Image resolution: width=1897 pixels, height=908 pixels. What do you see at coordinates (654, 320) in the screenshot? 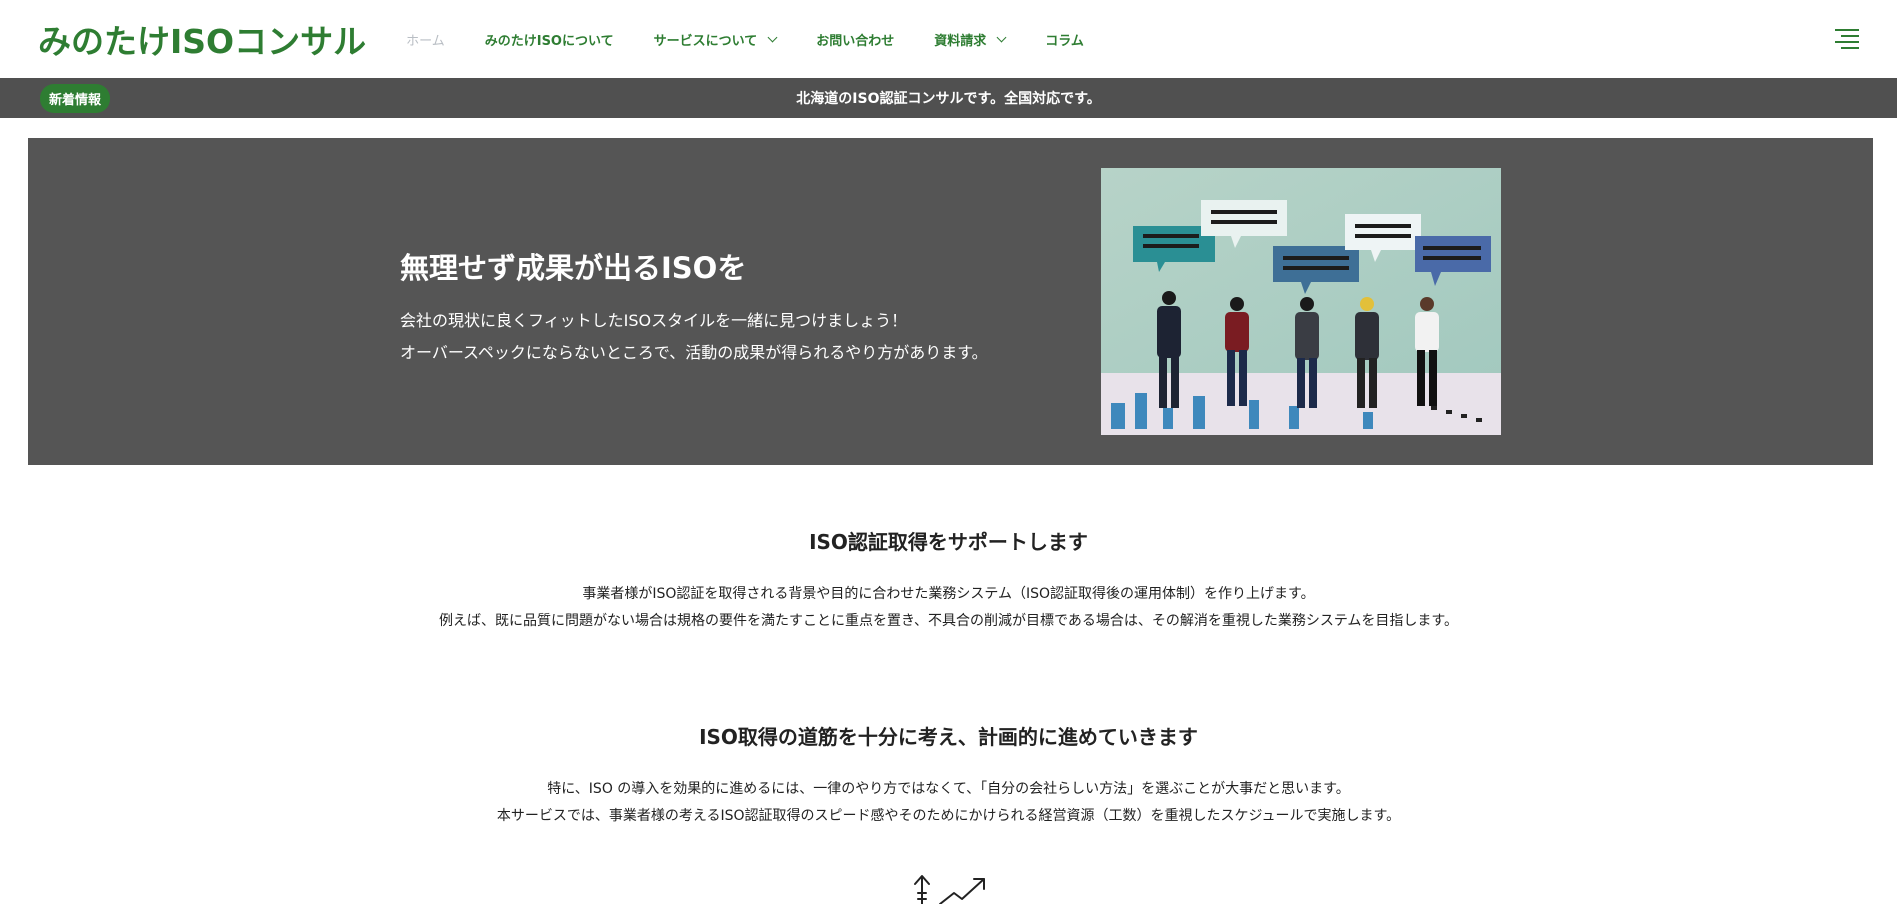
I see `hero-text-line: 会社の現状に良くフィットしたISOスタイルを一緒に見つけましょう！` at bounding box center [654, 320].